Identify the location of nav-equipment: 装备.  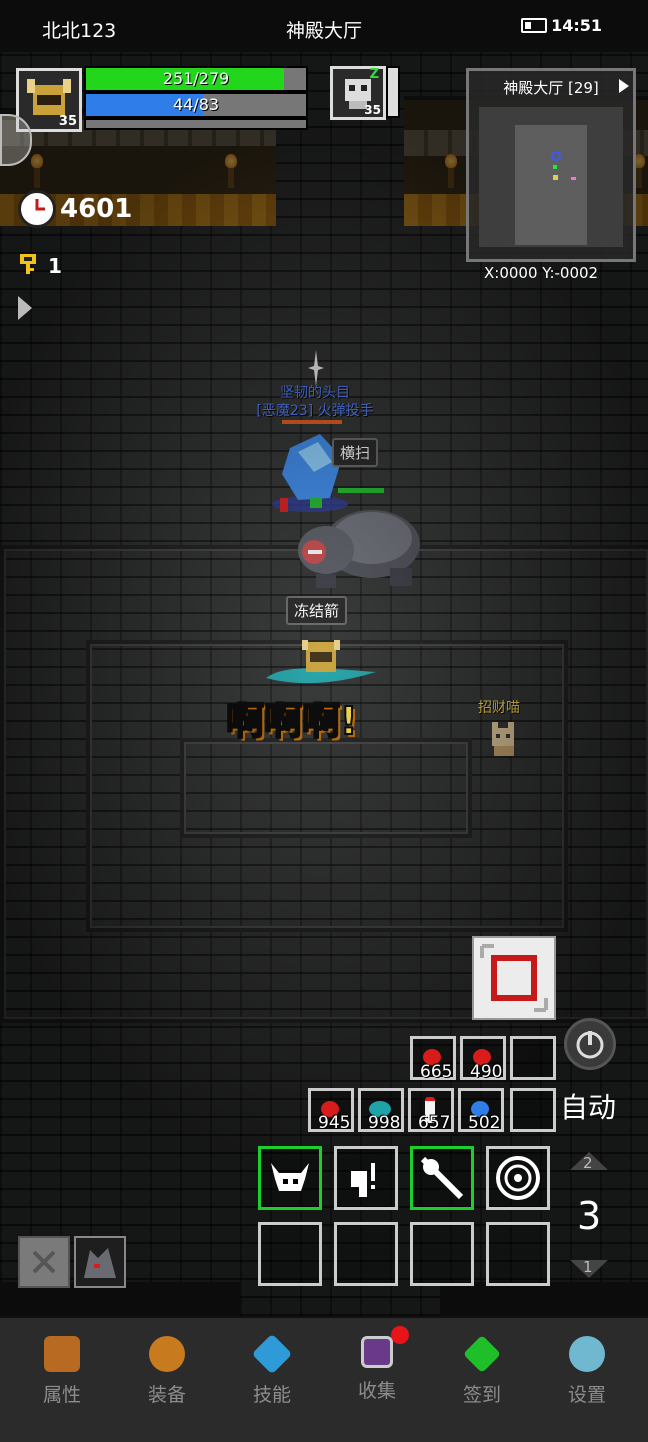
(167, 1371).